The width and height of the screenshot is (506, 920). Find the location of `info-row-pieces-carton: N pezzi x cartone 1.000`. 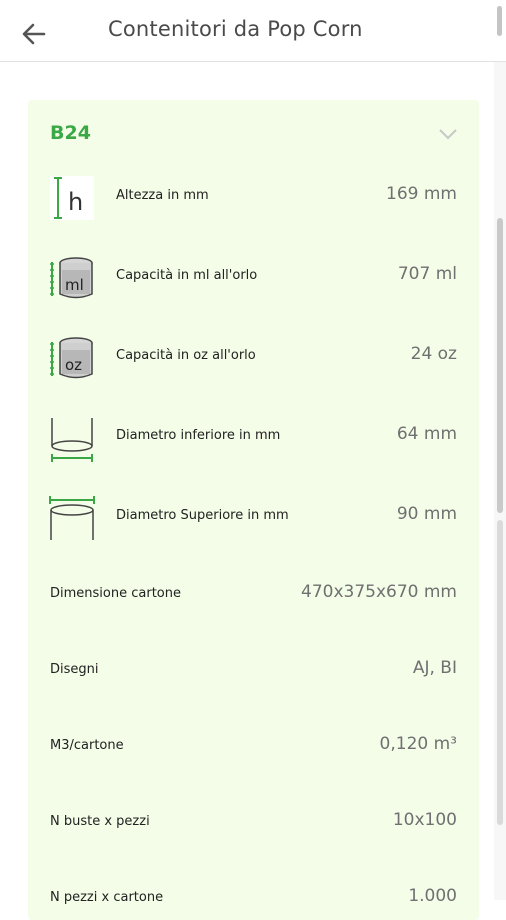

info-row-pieces-carton: N pezzi x cartone 1.000 is located at coordinates (253, 900).